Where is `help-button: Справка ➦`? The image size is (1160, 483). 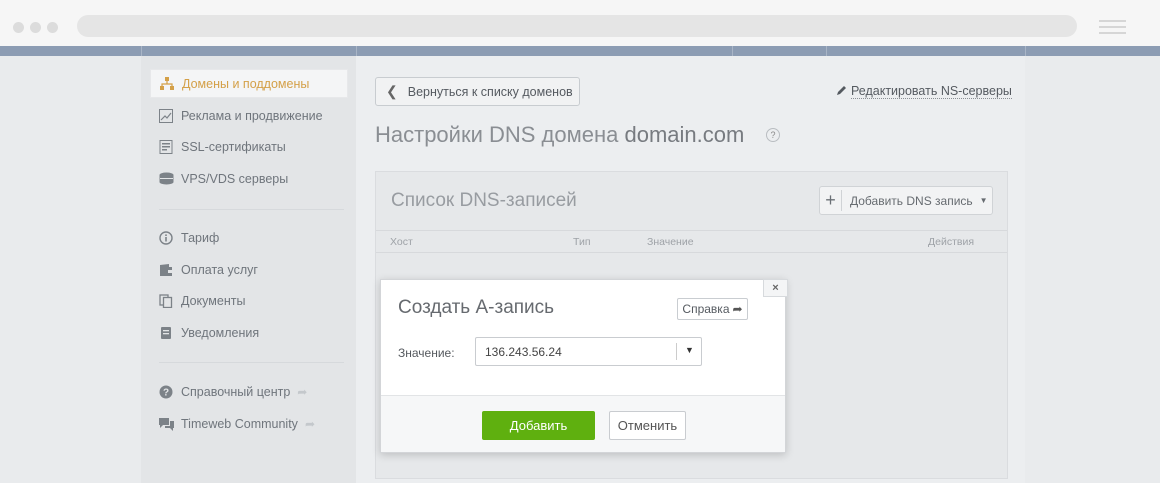 help-button: Справка ➦ is located at coordinates (712, 309).